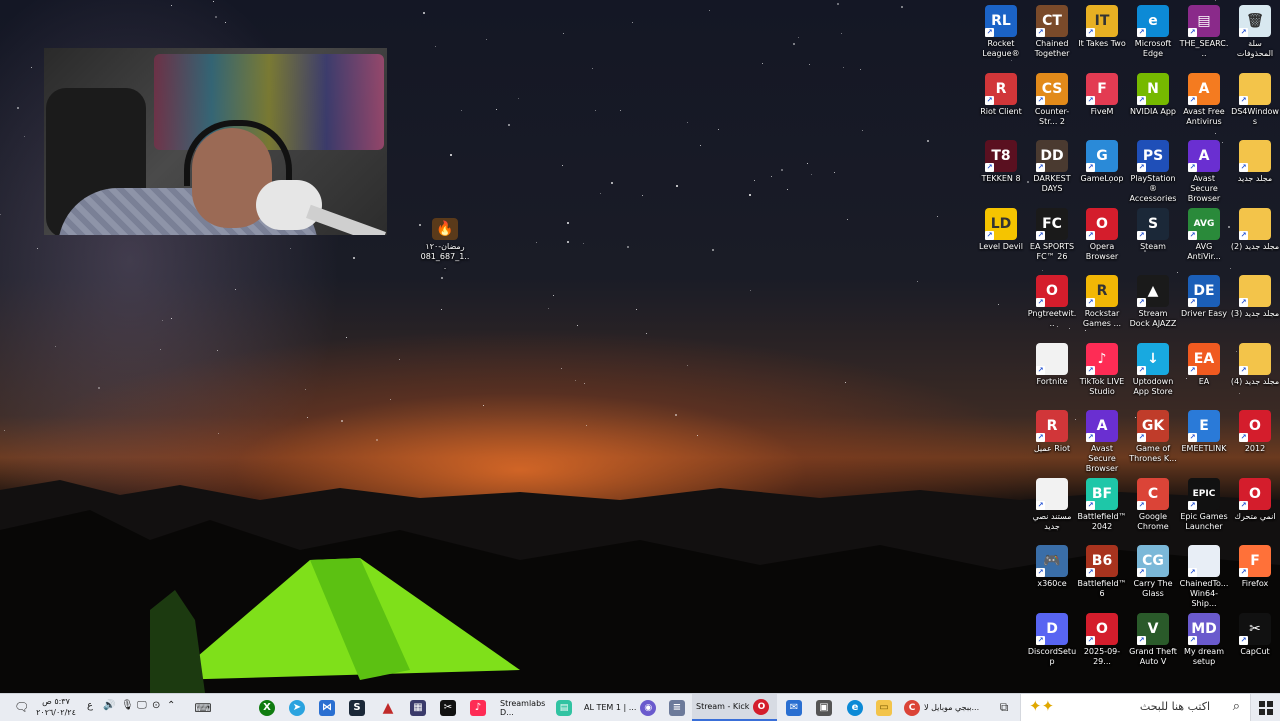 Image resolution: width=1280 pixels, height=721 pixels. Describe the element at coordinates (1255, 229) in the screenshot. I see `desktop-icon-folder: ↗ مجلد جديد (2)` at that location.